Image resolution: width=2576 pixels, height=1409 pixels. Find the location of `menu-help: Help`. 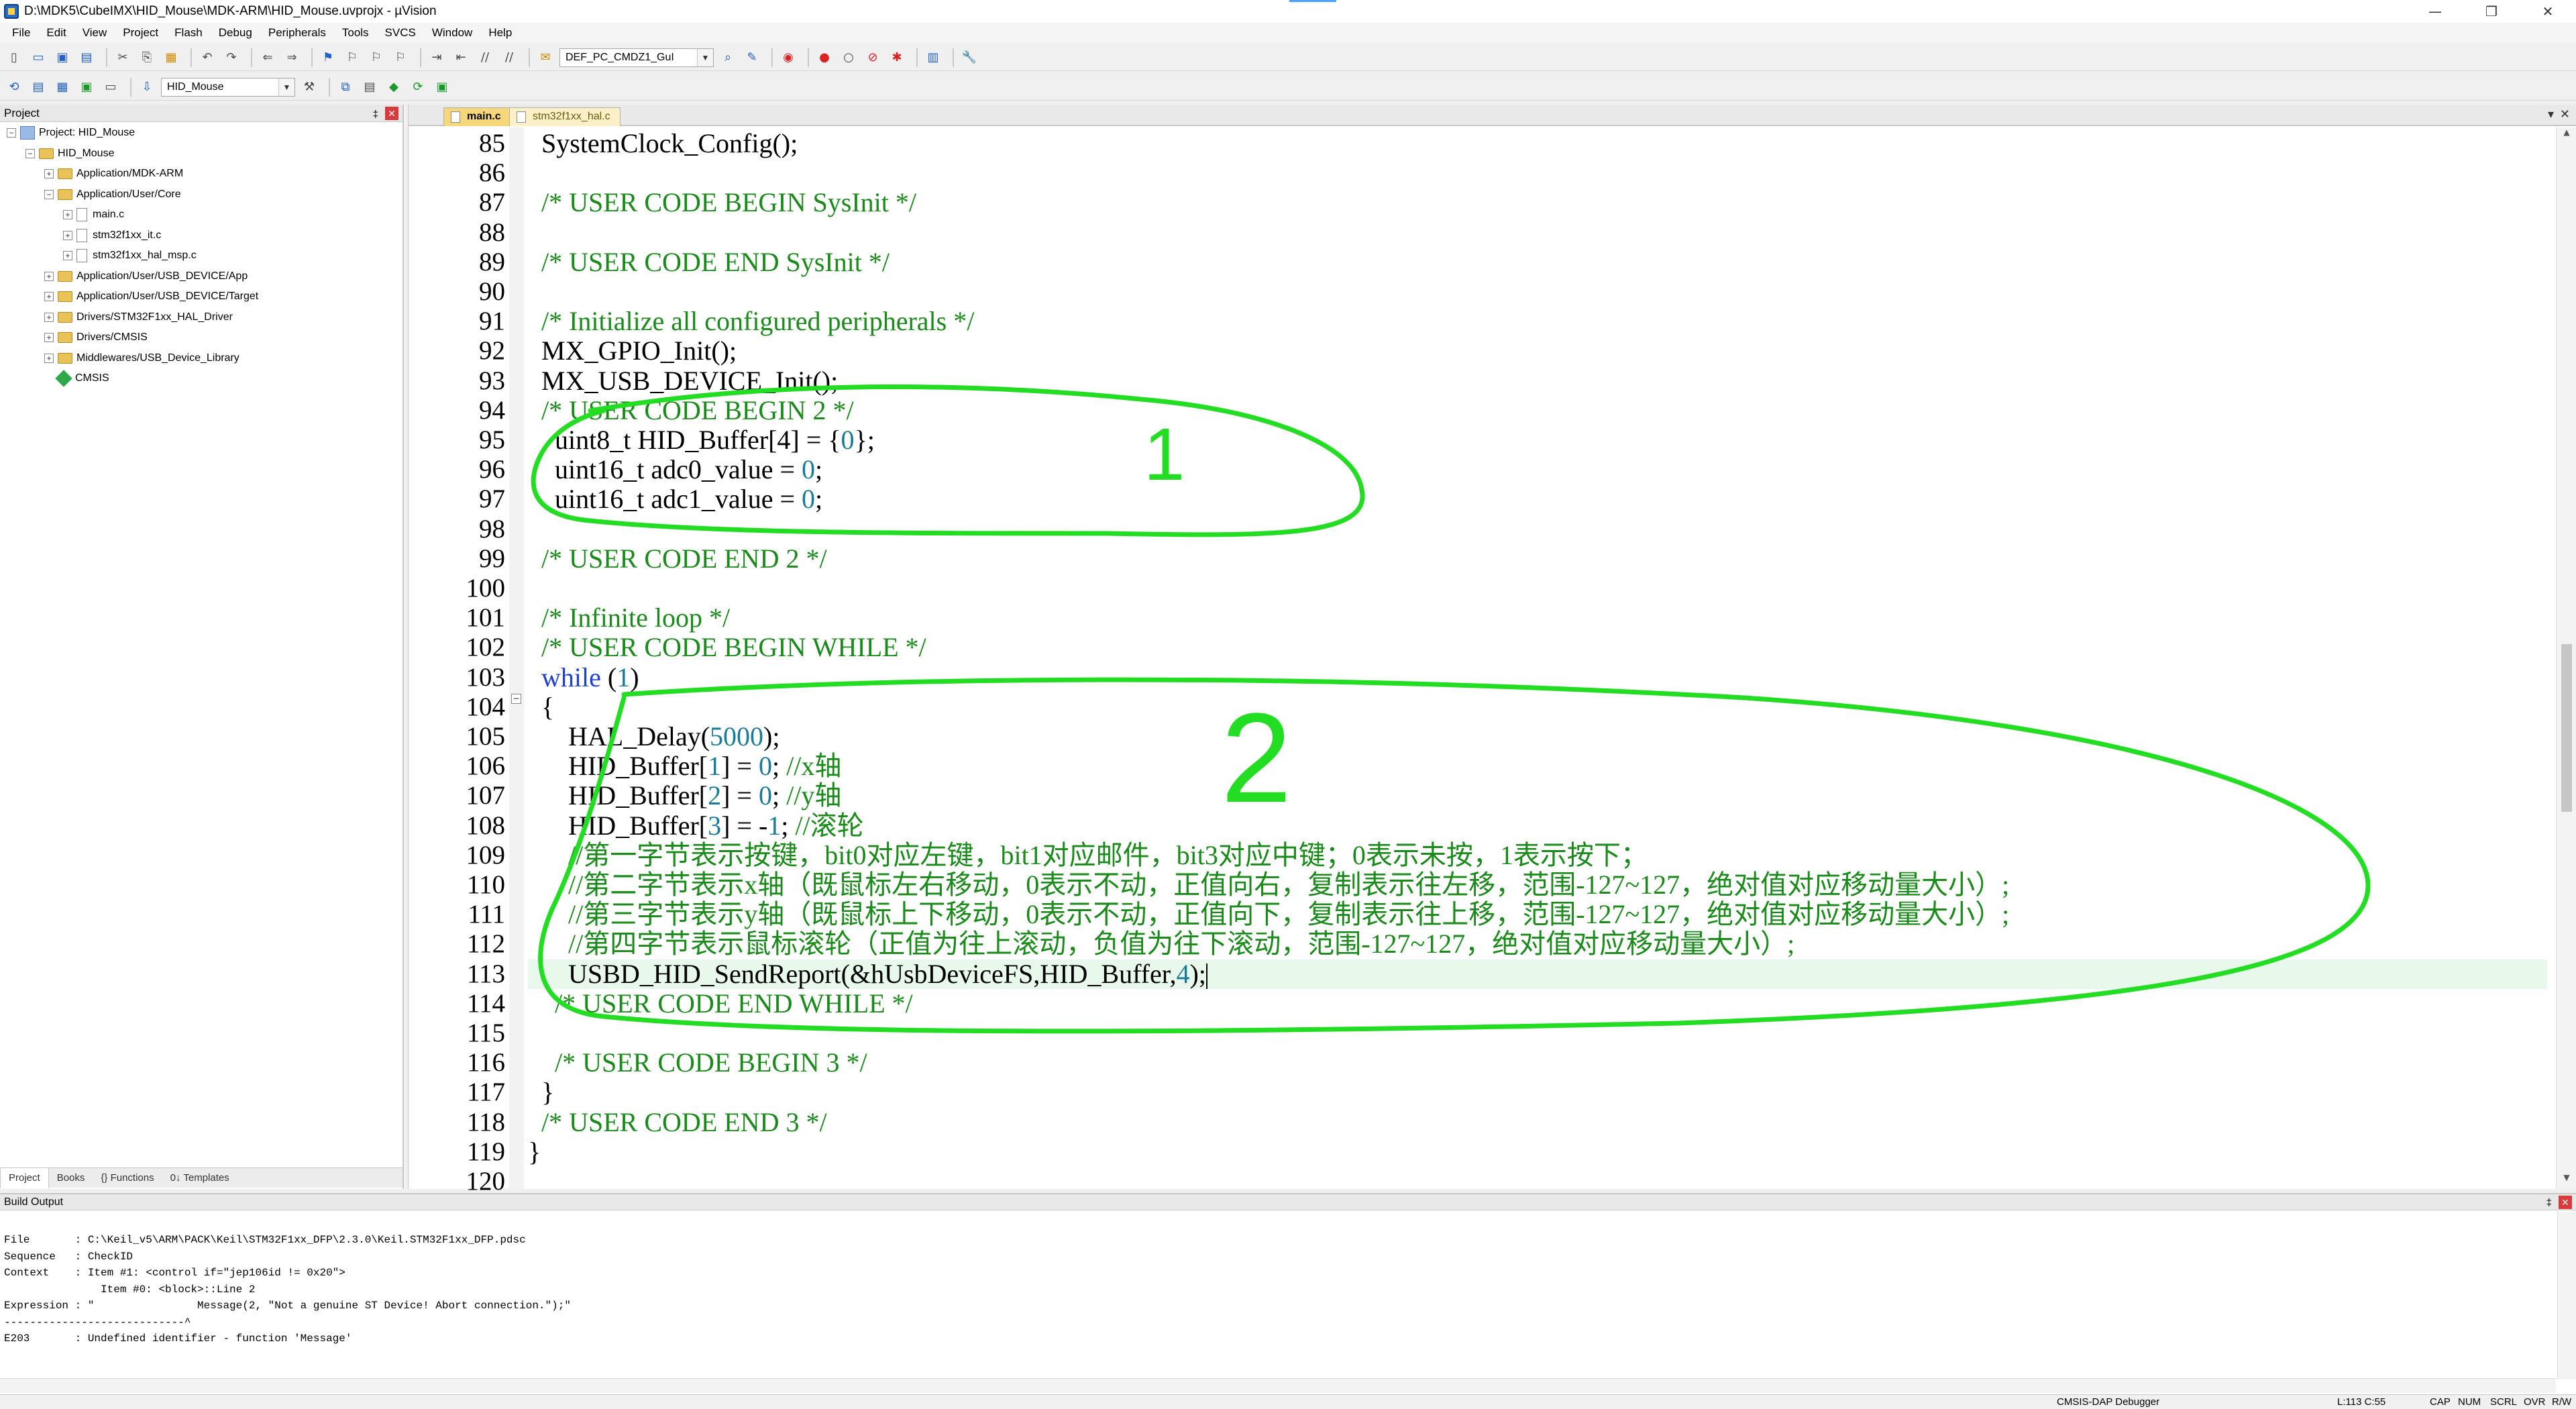

menu-help: Help is located at coordinates (500, 33).